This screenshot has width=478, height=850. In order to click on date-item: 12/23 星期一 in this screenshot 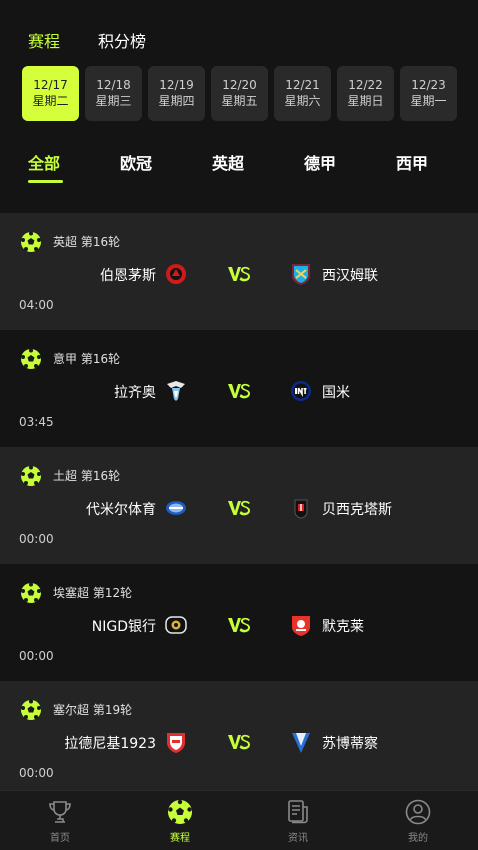, I will do `click(428, 93)`.